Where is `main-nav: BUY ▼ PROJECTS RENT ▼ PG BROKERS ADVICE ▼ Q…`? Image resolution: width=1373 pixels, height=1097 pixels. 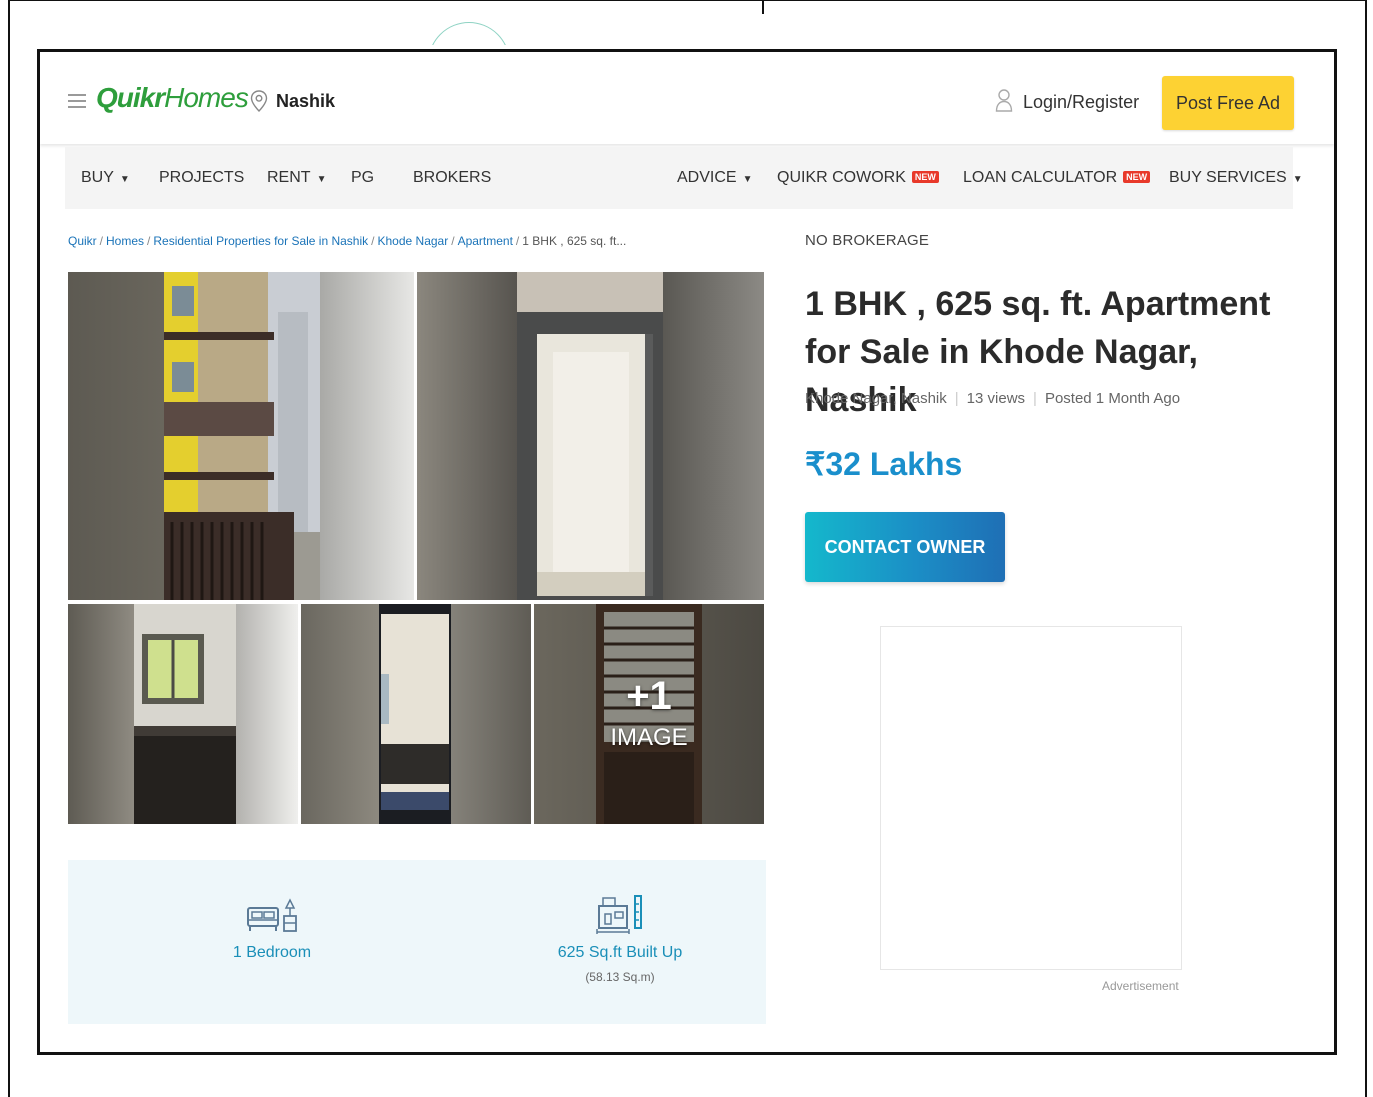
main-nav: BUY ▼ PROJECTS RENT ▼ PG BROKERS ADVICE ▼ Q… is located at coordinates (684, 178).